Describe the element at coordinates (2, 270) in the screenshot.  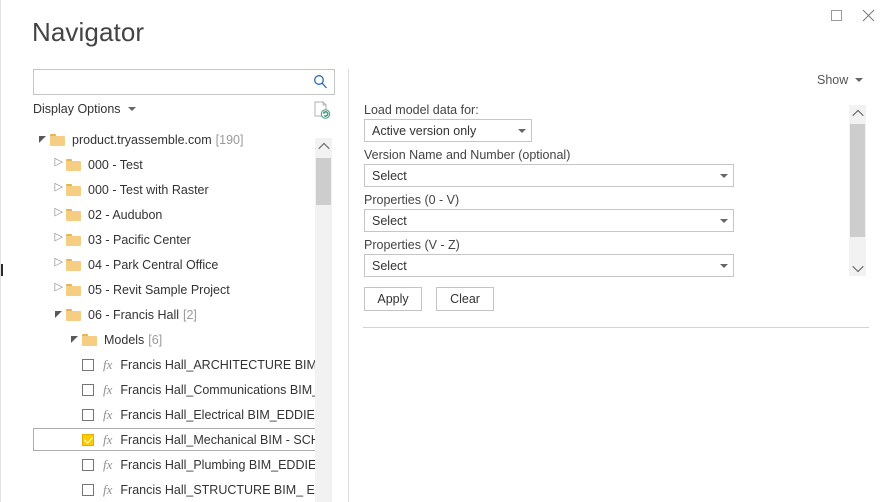
I see `window-edge-marker` at that location.